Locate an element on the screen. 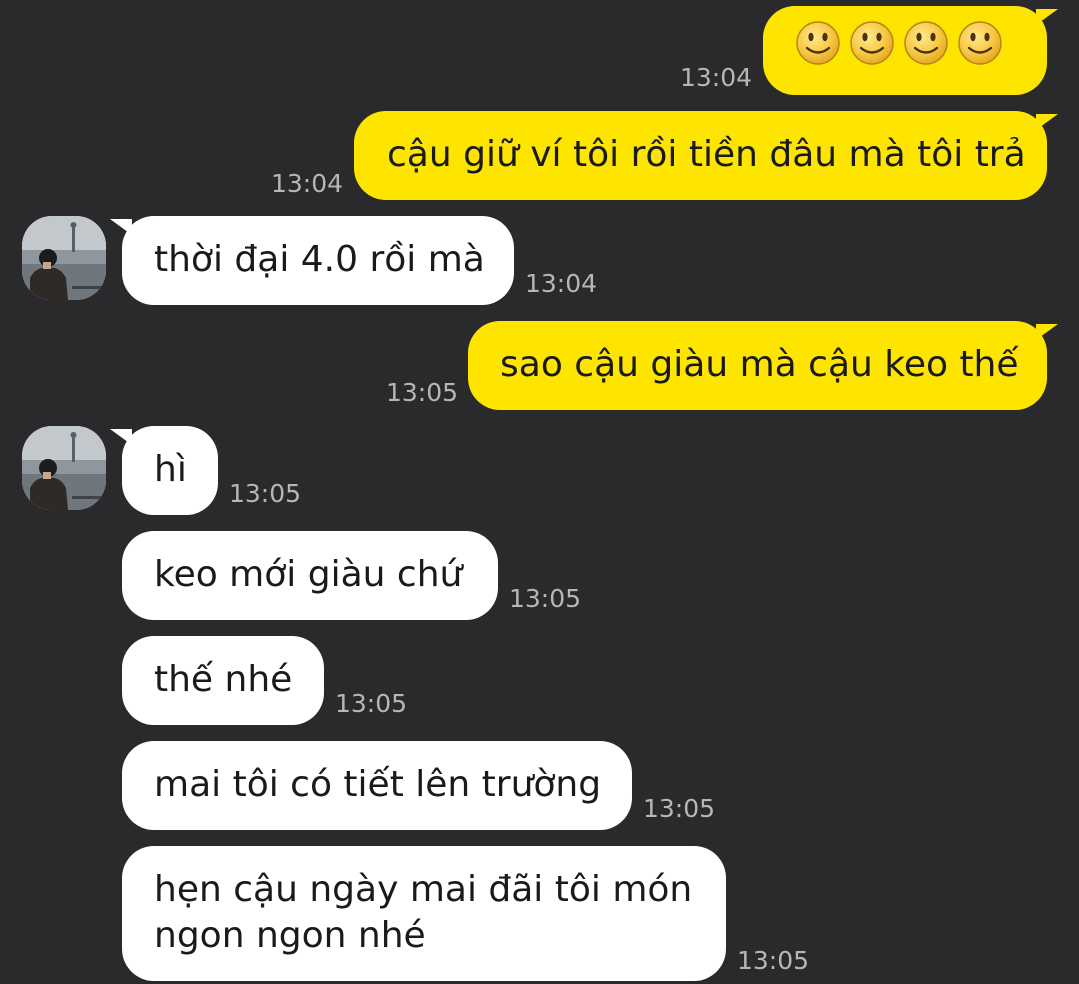 This screenshot has height=984, width=1079. message-text: thế nhé is located at coordinates (223, 679).